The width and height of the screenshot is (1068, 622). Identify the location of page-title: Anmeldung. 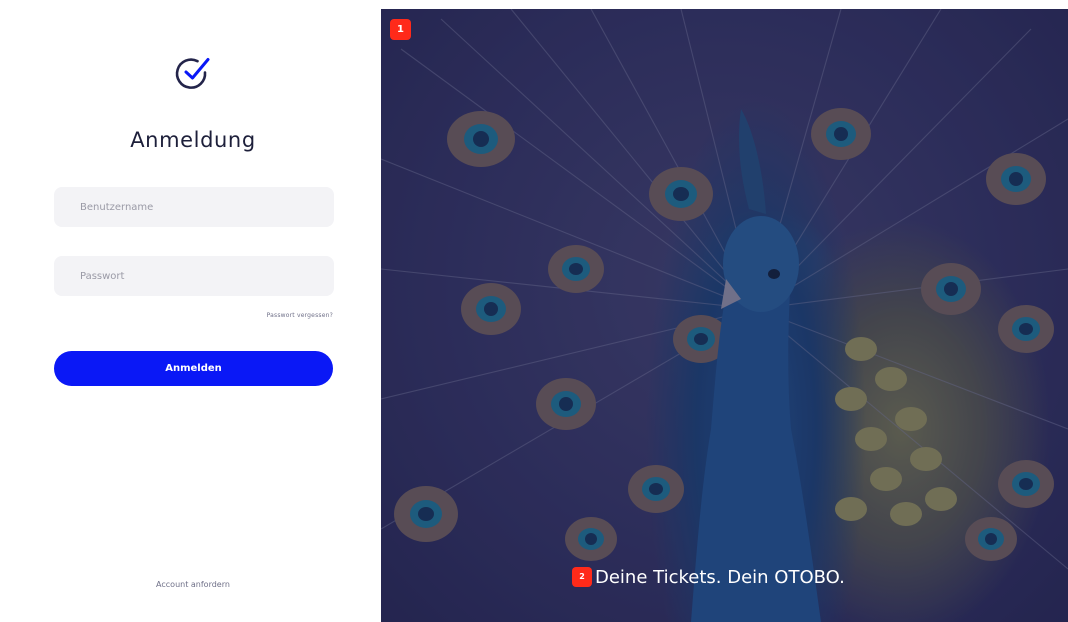
(193, 140).